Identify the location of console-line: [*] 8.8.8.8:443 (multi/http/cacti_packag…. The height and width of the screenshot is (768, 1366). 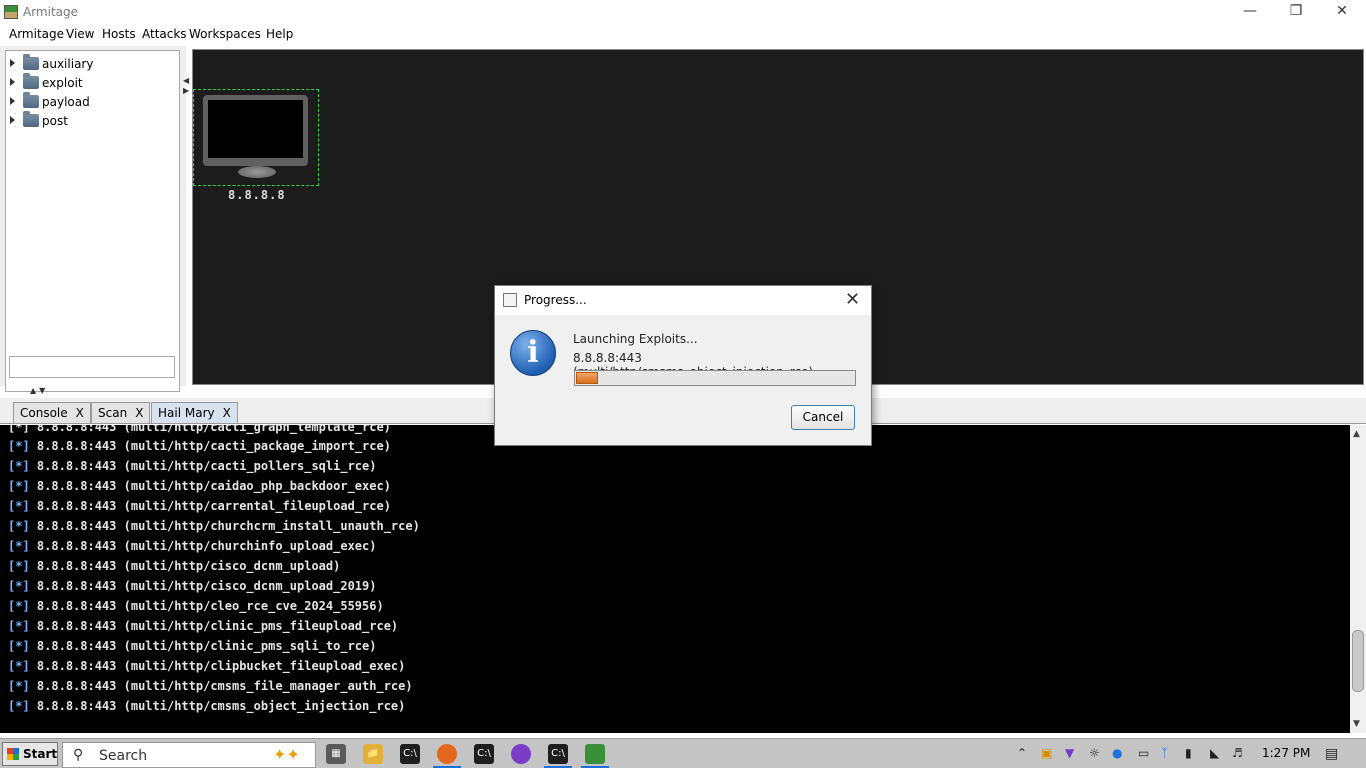
(199, 446).